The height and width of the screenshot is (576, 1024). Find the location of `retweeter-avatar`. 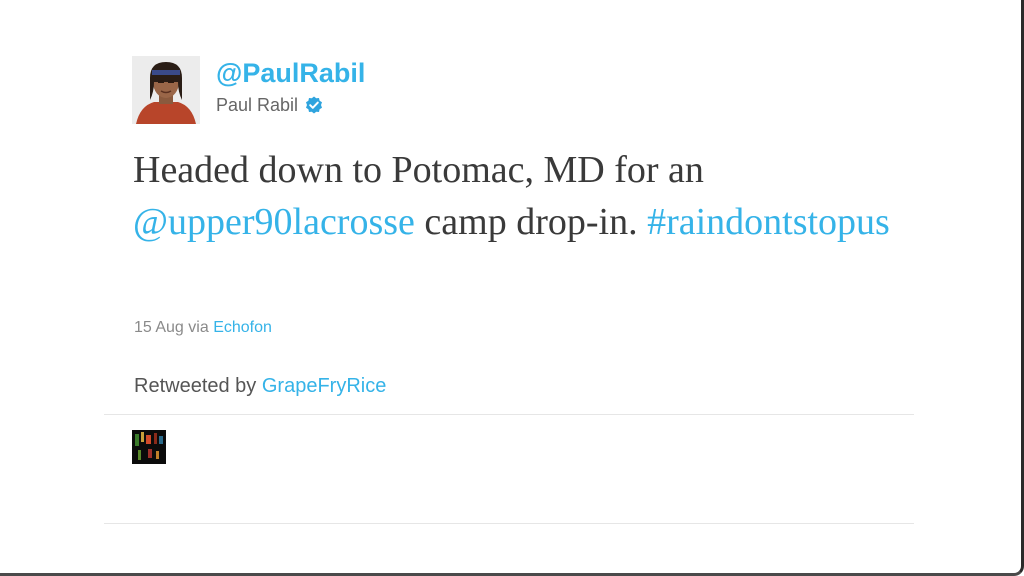

retweeter-avatar is located at coordinates (149, 447).